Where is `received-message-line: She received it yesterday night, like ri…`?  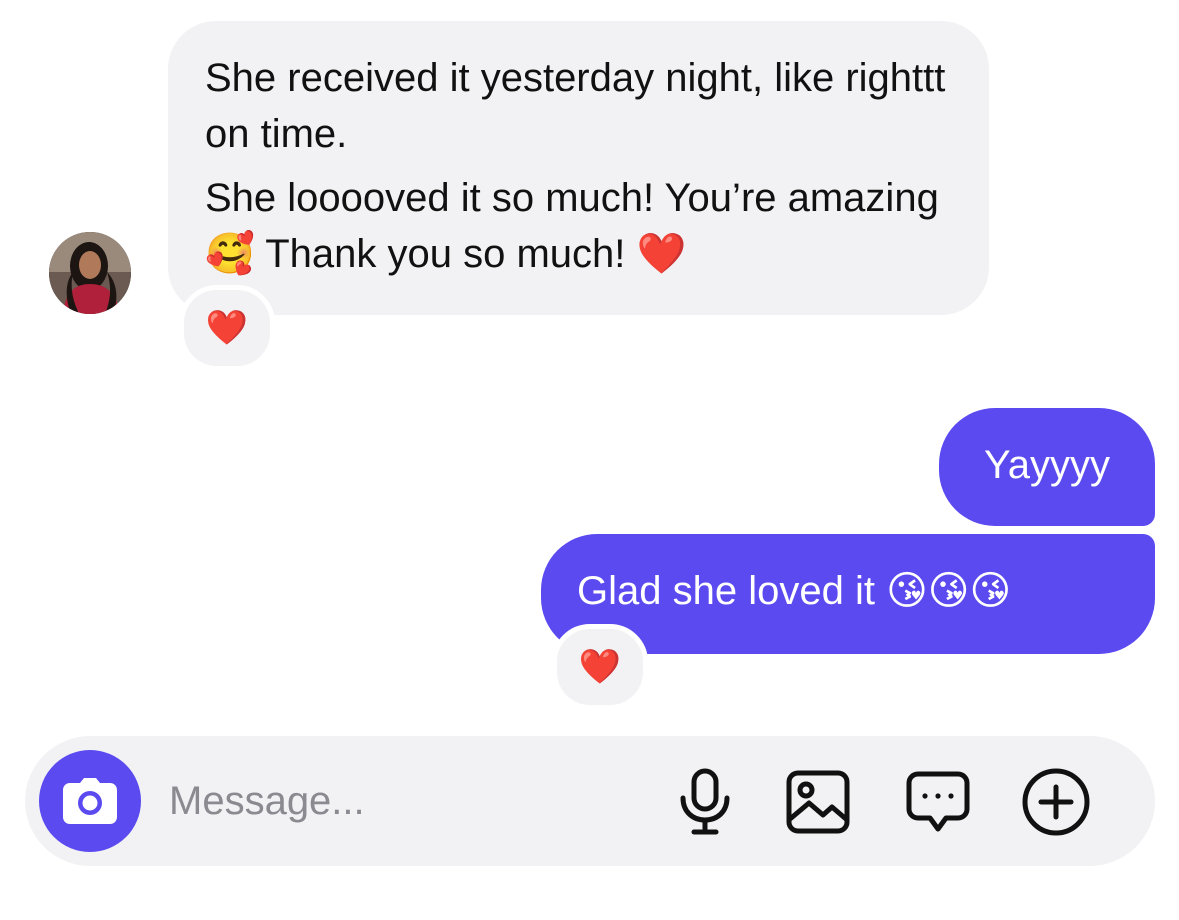 received-message-line: She received it yesterday night, like ri… is located at coordinates (575, 106).